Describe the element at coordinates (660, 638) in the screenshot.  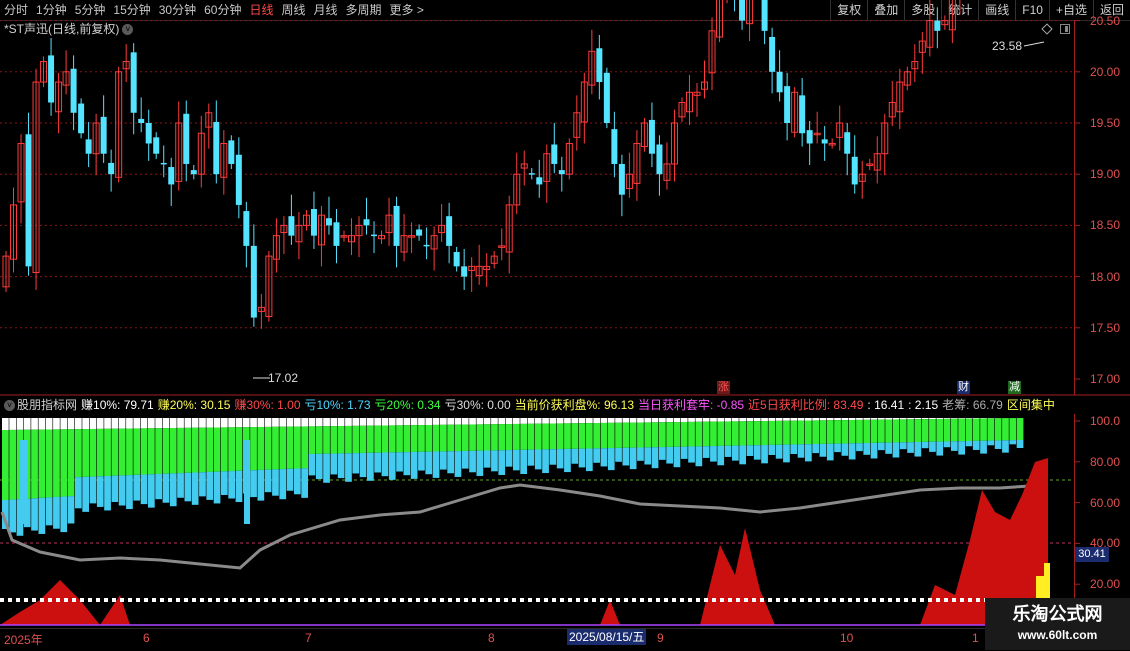
I see `date-label: 9` at that location.